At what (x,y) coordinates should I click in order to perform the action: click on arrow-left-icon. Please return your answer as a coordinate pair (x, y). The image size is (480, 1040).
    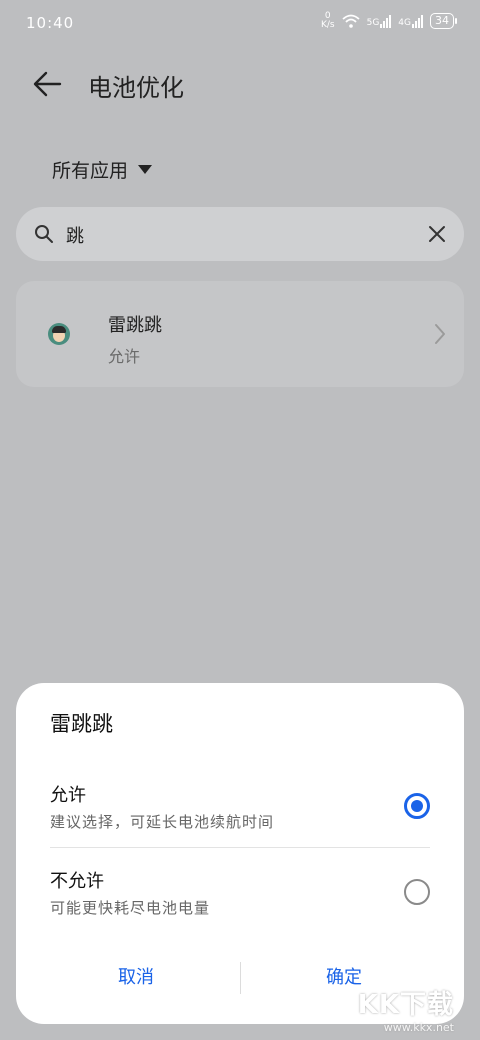
    Looking at the image, I should click on (47, 84).